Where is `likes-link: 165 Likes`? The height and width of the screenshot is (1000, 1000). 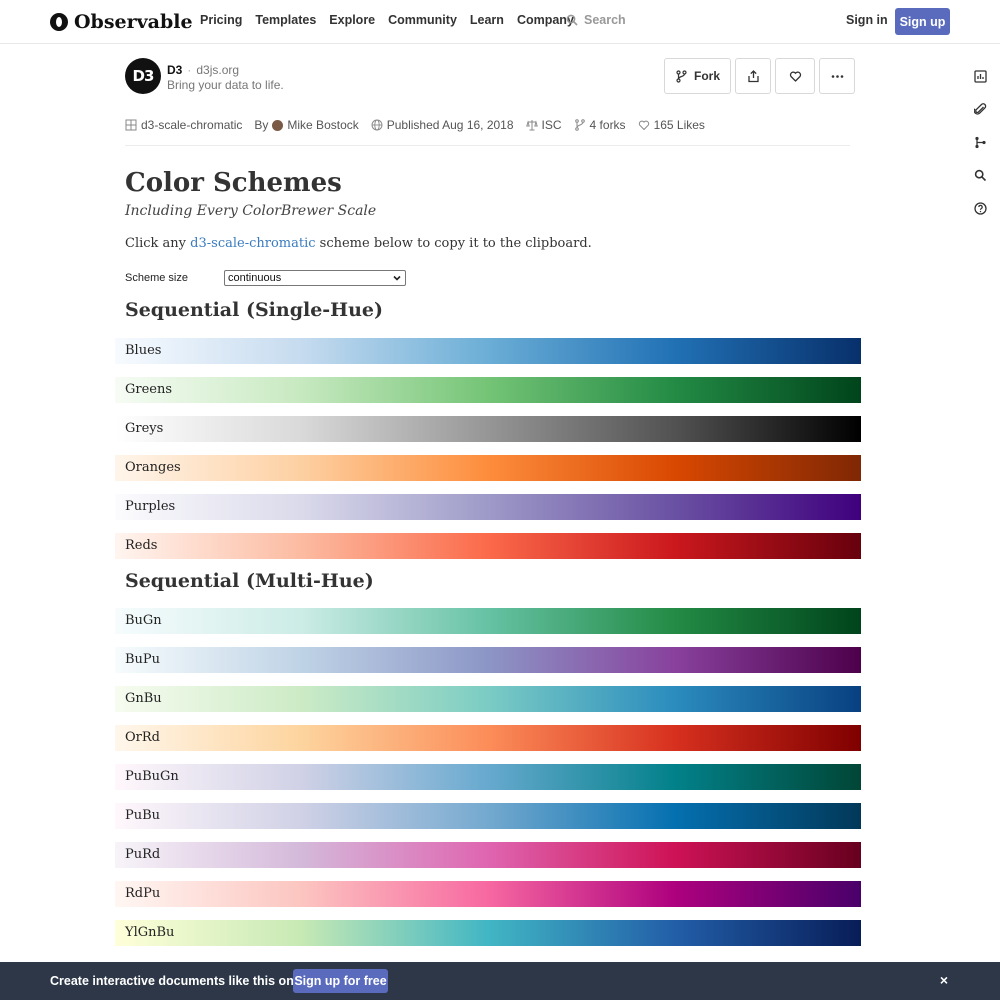
likes-link: 165 Likes is located at coordinates (671, 125).